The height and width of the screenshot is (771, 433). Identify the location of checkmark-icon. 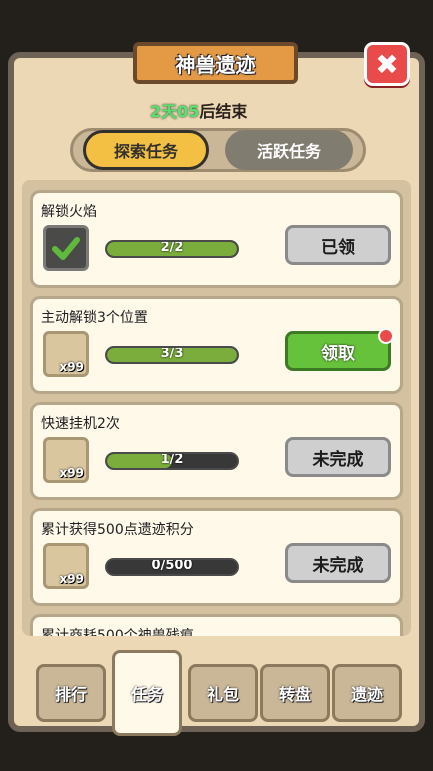
(66, 248).